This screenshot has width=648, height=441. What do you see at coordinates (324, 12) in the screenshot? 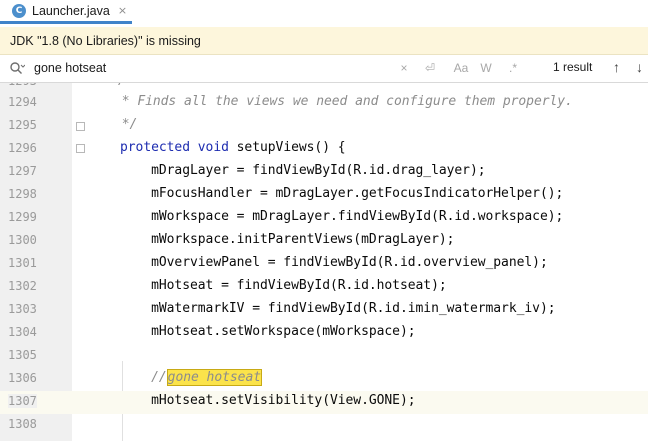
I see `editor-tab-bar: C Launcher.java ×` at bounding box center [324, 12].